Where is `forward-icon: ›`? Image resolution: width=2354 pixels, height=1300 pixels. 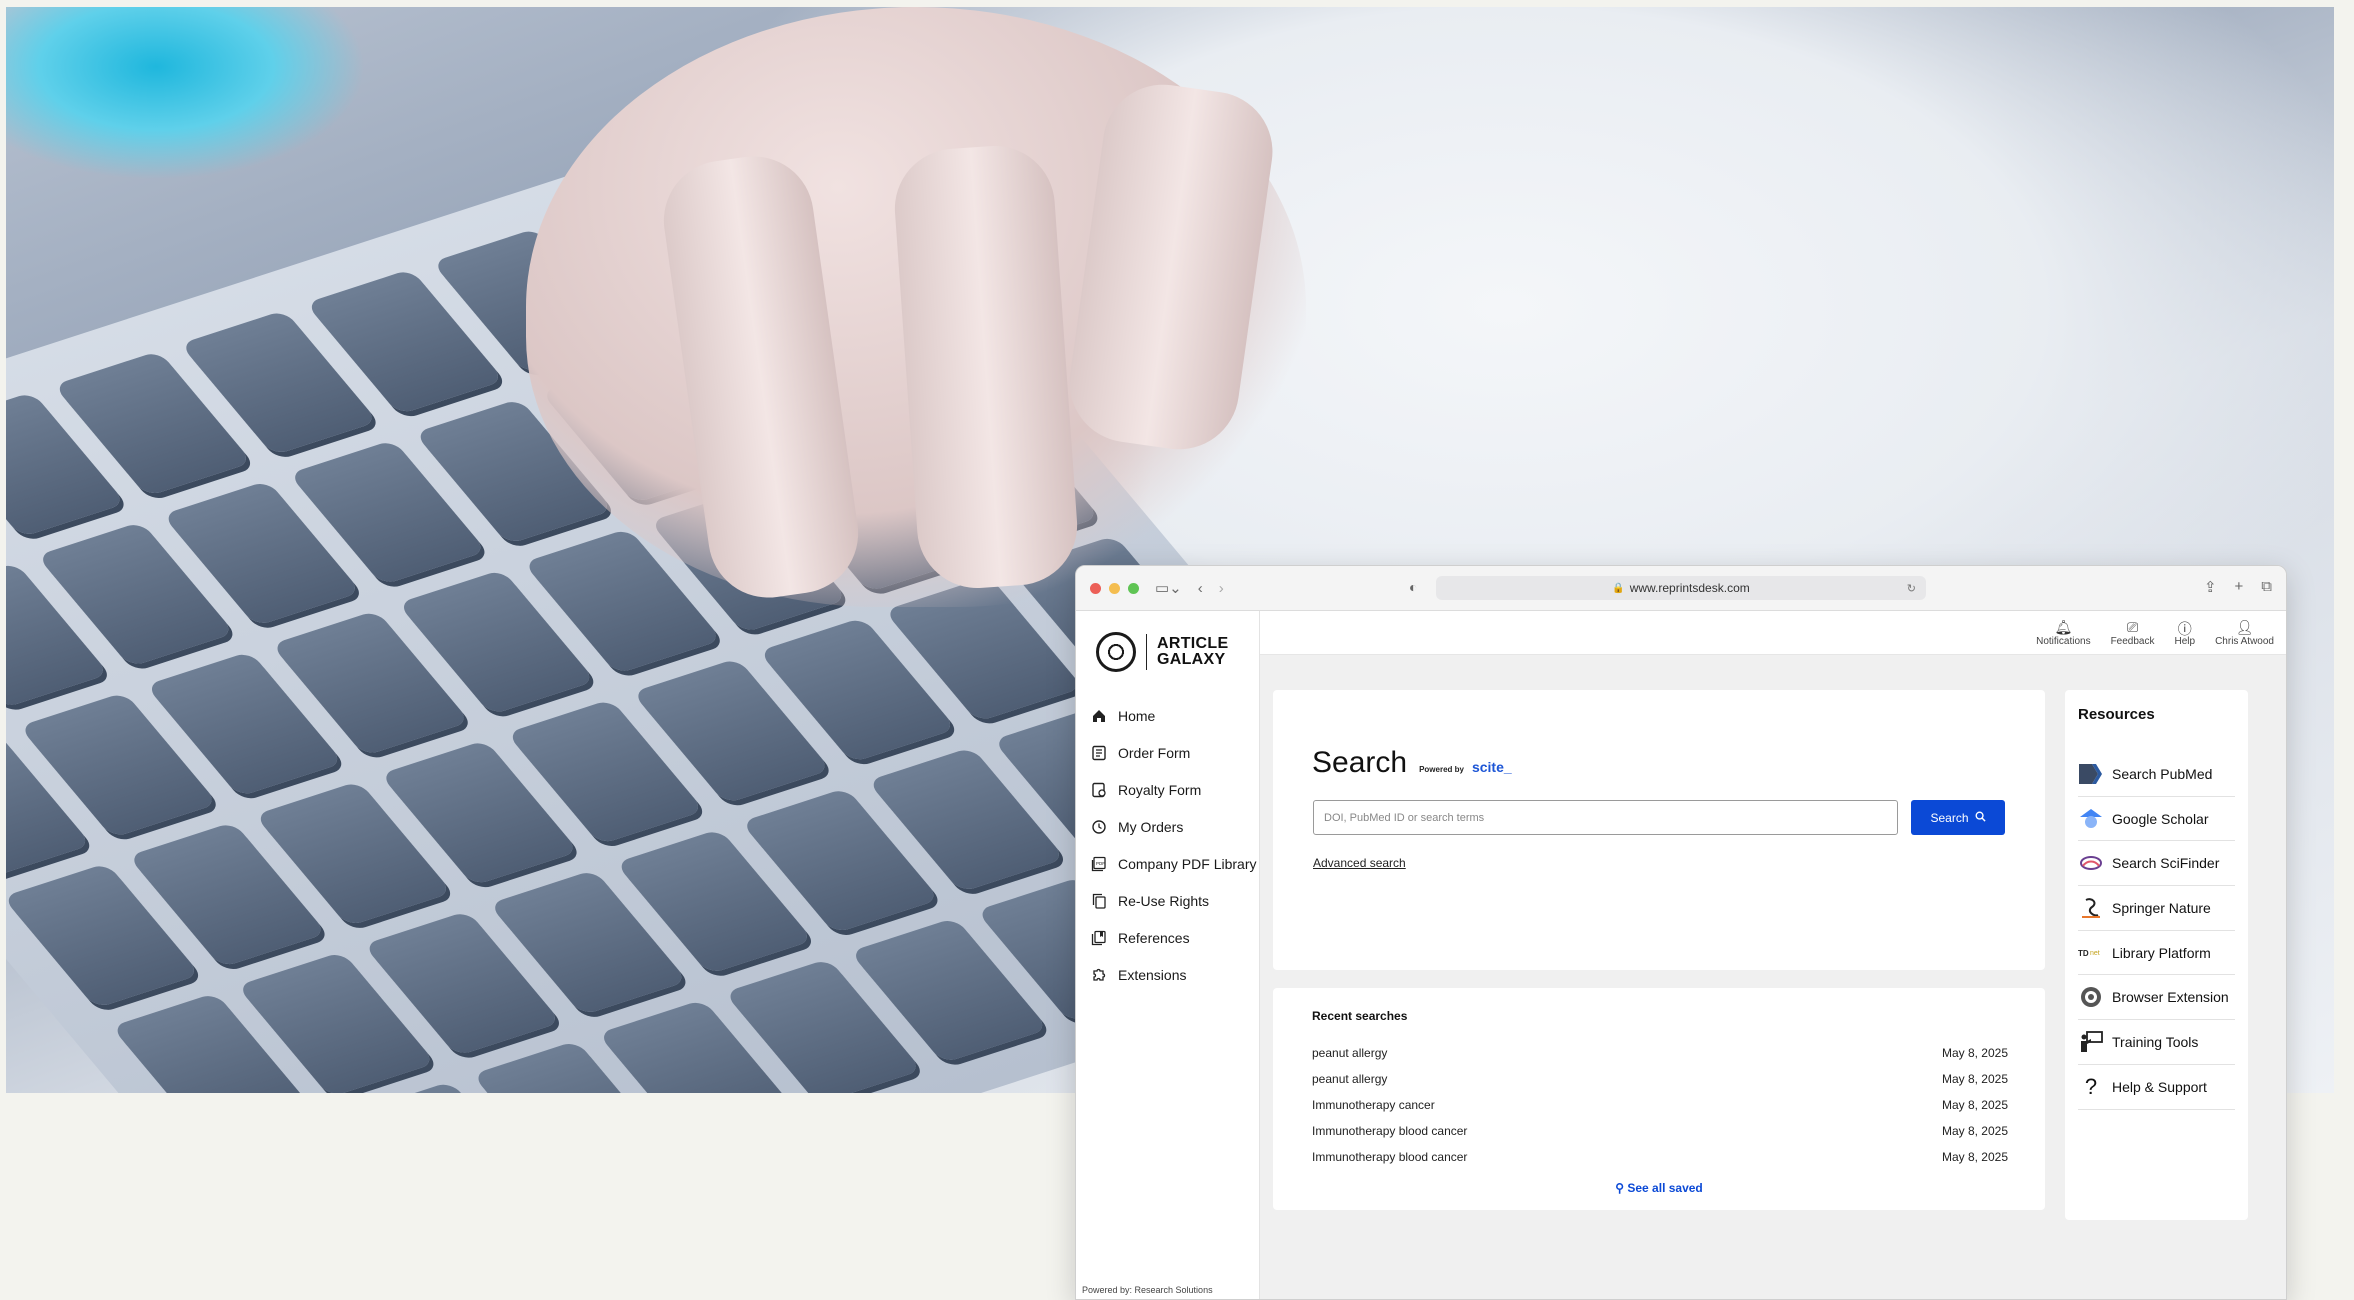
forward-icon: › is located at coordinates (1221, 588).